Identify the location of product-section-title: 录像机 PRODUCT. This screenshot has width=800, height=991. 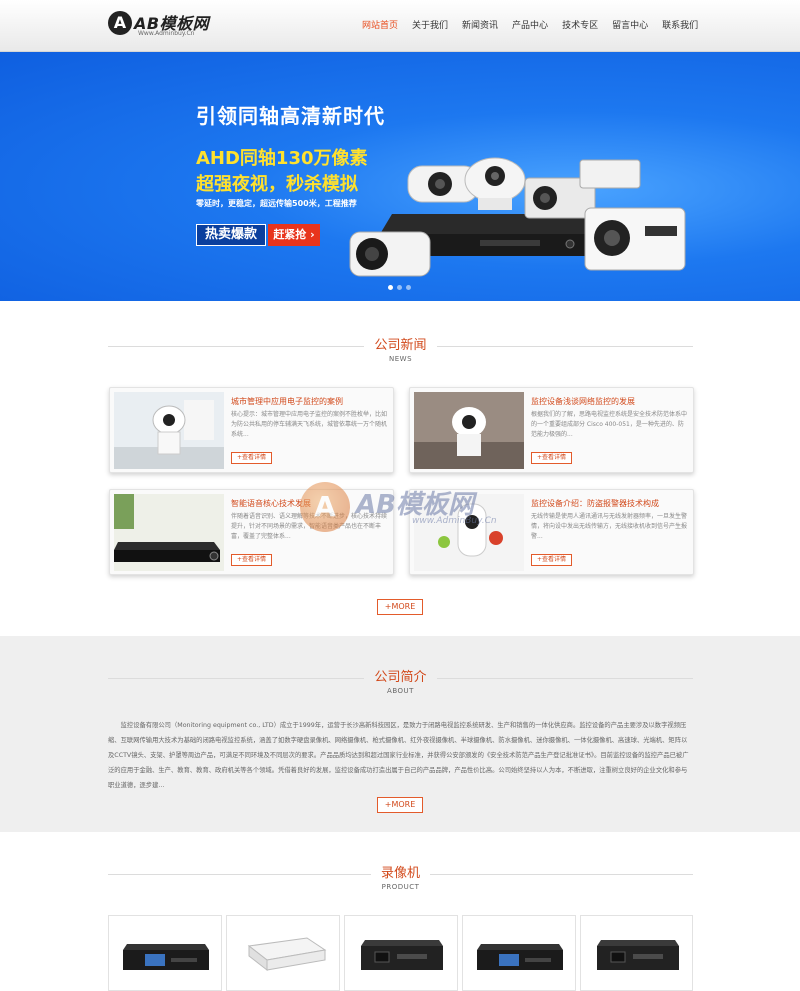
(400, 876).